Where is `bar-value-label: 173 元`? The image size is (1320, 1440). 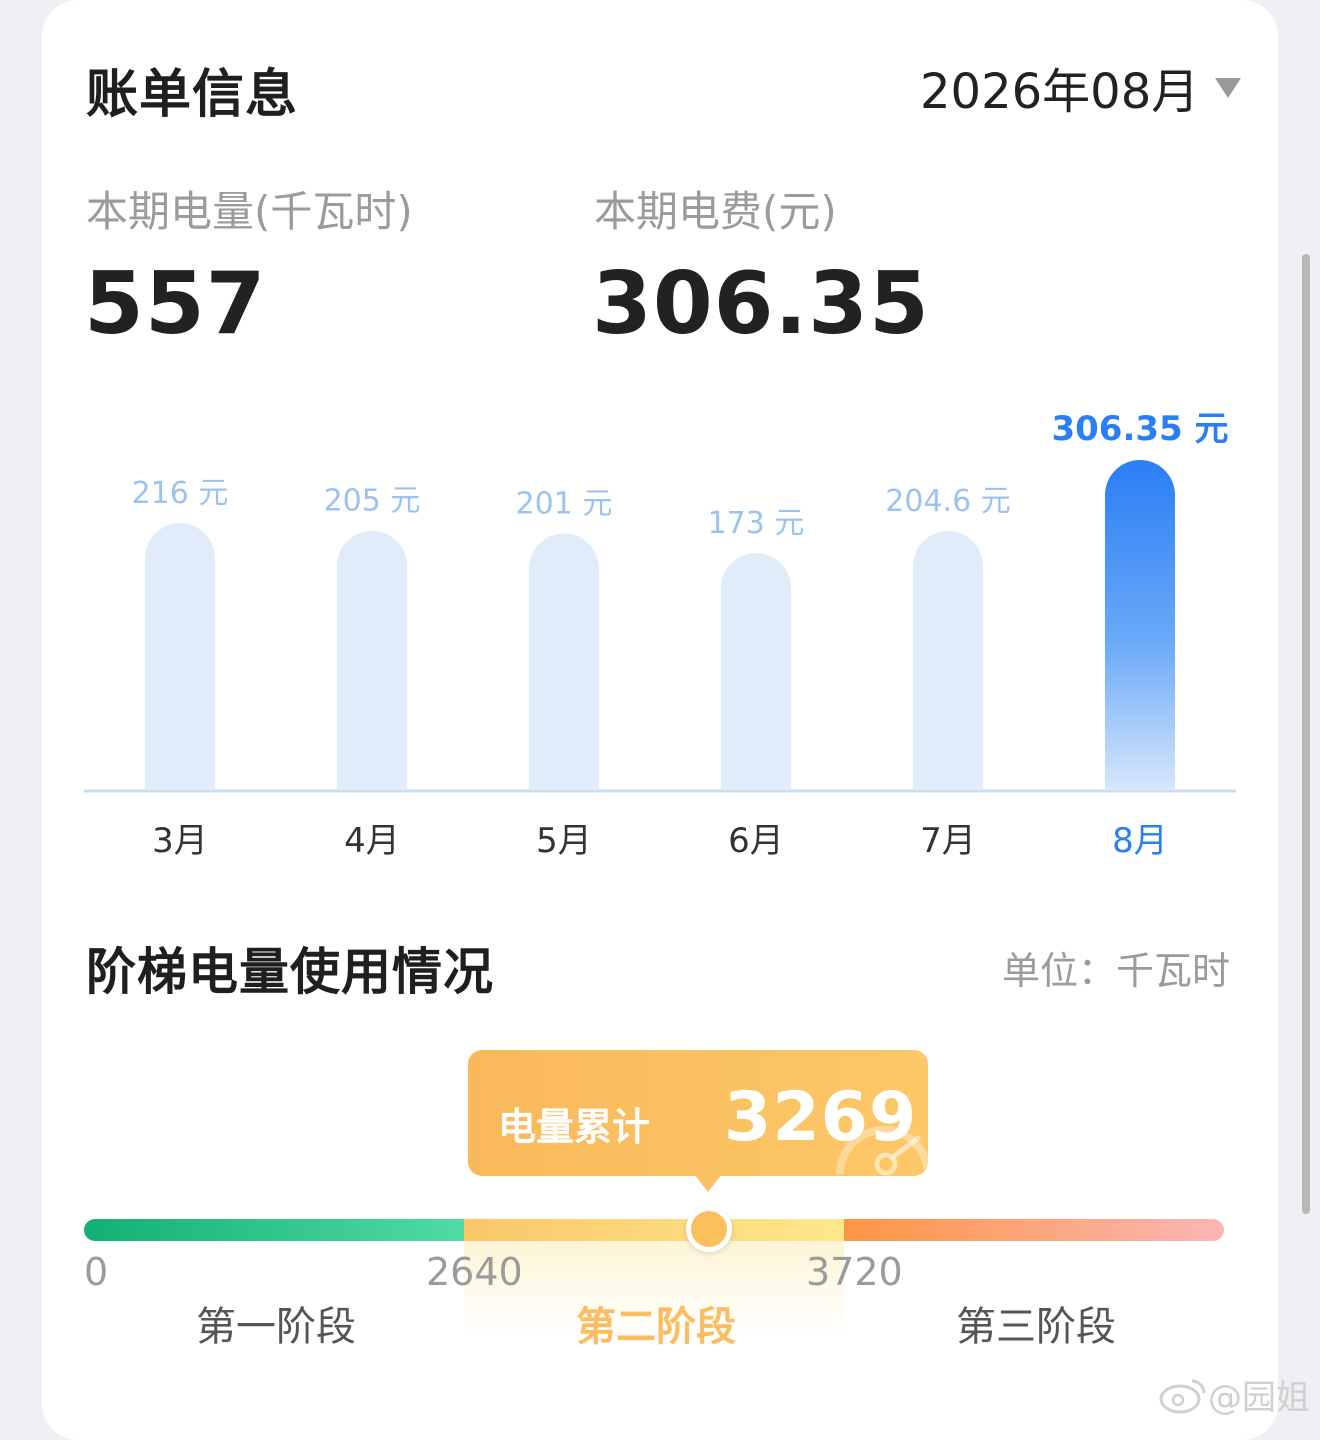 bar-value-label: 173 元 is located at coordinates (756, 523).